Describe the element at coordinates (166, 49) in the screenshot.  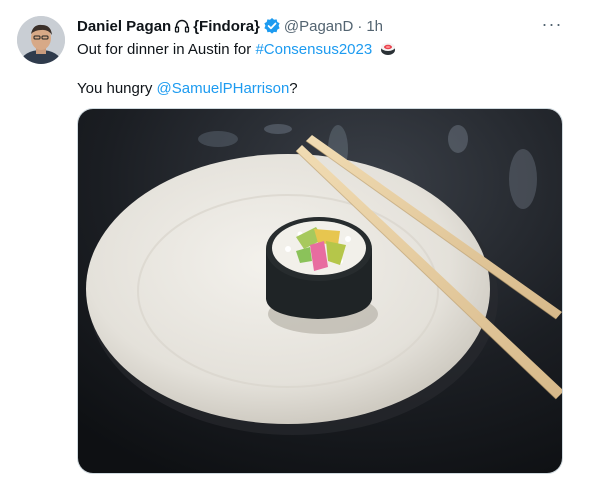
I see `tweet-text: Out for dinner in Austin for` at that location.